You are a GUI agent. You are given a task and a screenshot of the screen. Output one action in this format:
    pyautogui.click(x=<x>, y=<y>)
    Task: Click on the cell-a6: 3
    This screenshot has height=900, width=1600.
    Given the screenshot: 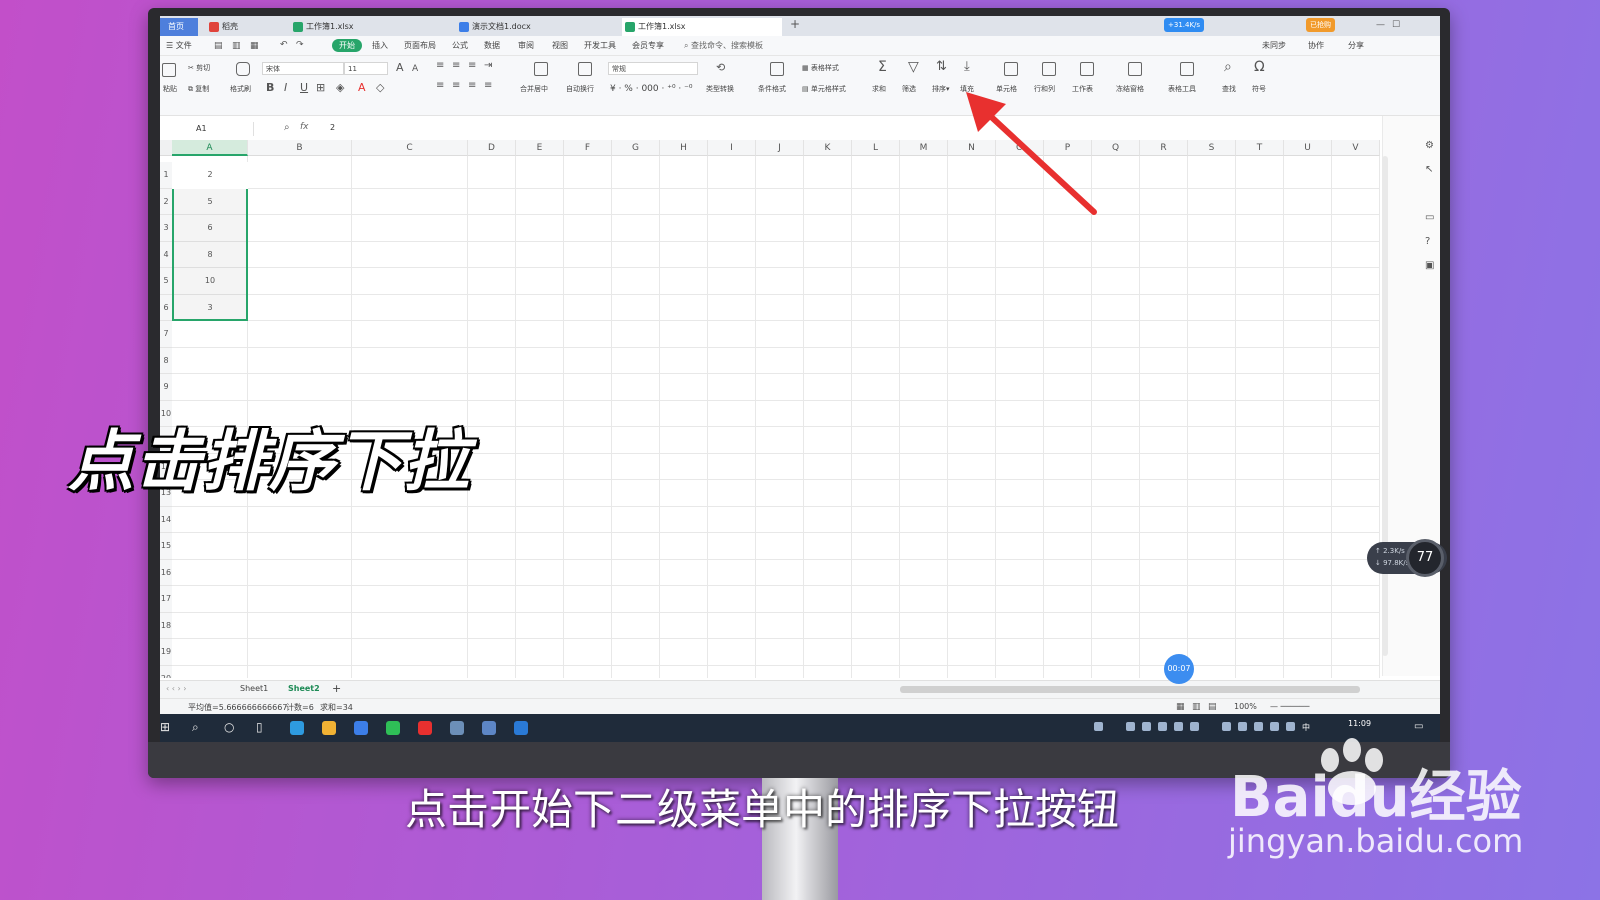 What is the action you would take?
    pyautogui.click(x=210, y=308)
    